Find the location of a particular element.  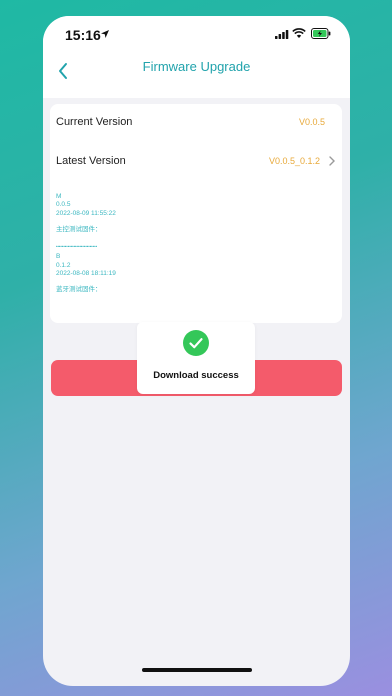

chevron-right-icon is located at coordinates (332, 161).